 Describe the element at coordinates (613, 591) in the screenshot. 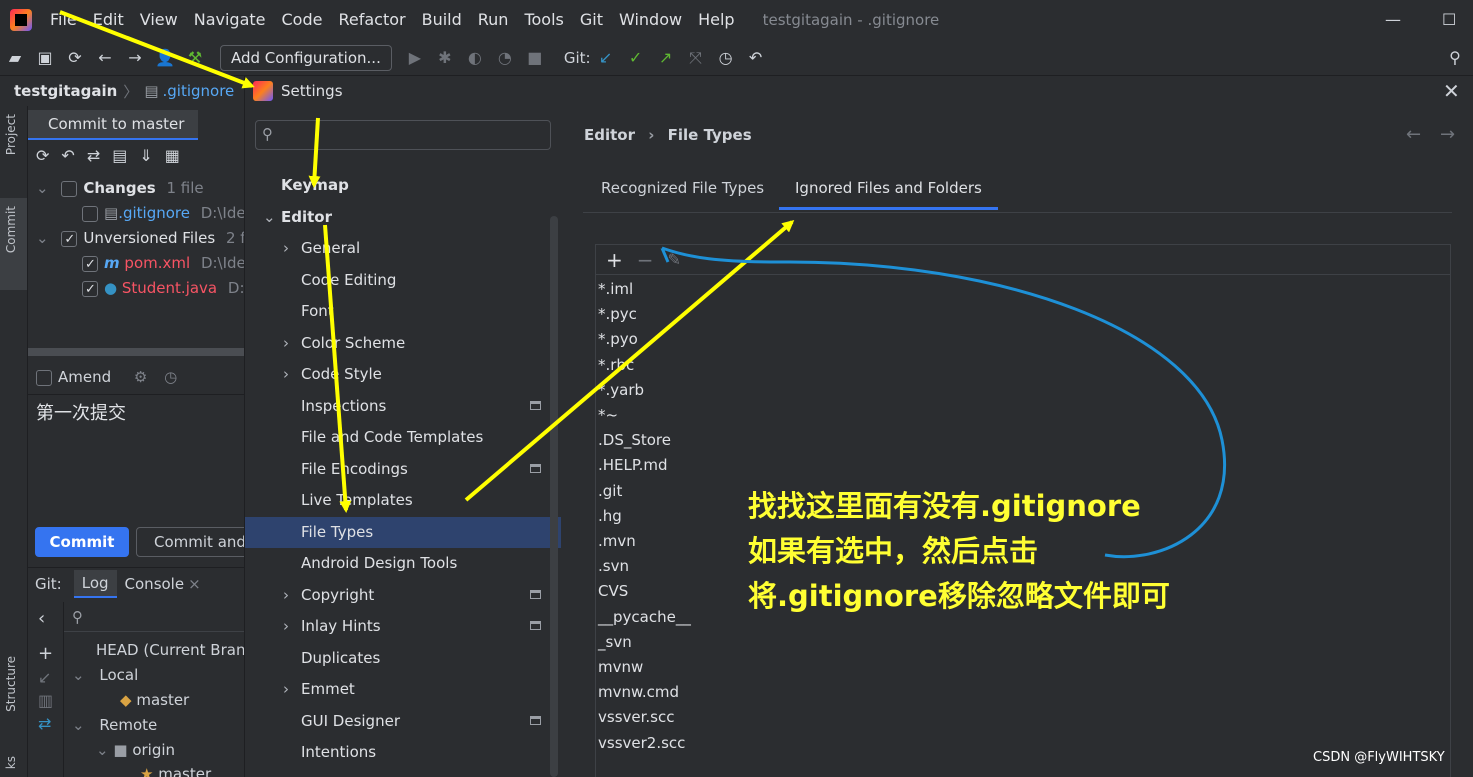

I see `list-item: CVS` at that location.